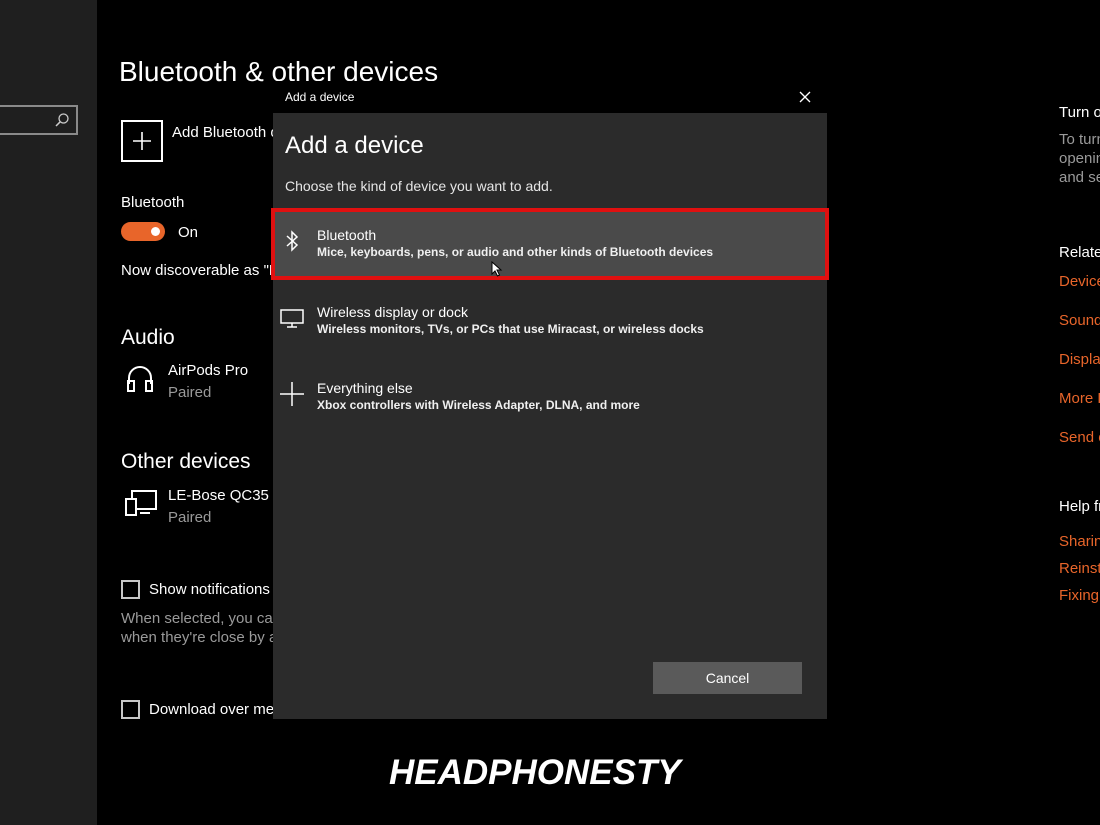 The height and width of the screenshot is (825, 1100). What do you see at coordinates (143, 231) in the screenshot?
I see `bluetooth-toggle` at bounding box center [143, 231].